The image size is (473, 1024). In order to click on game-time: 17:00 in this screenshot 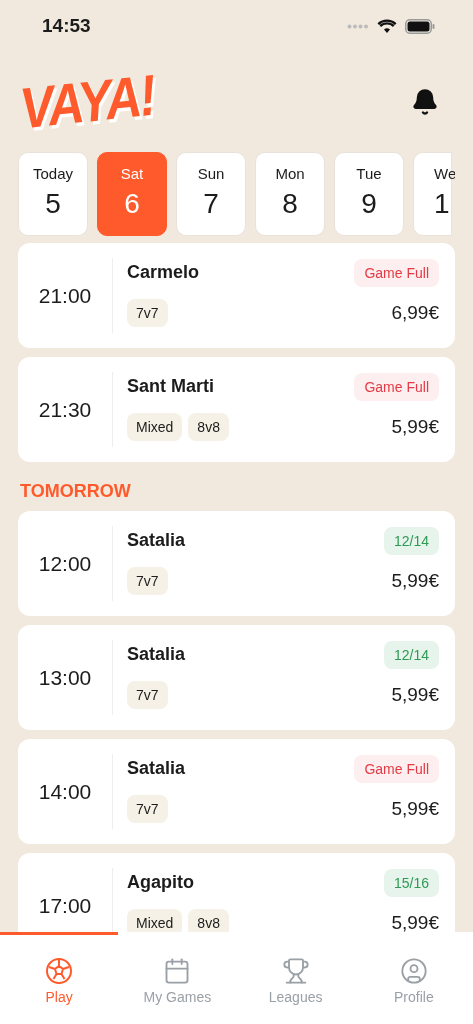, I will do `click(65, 905)`.